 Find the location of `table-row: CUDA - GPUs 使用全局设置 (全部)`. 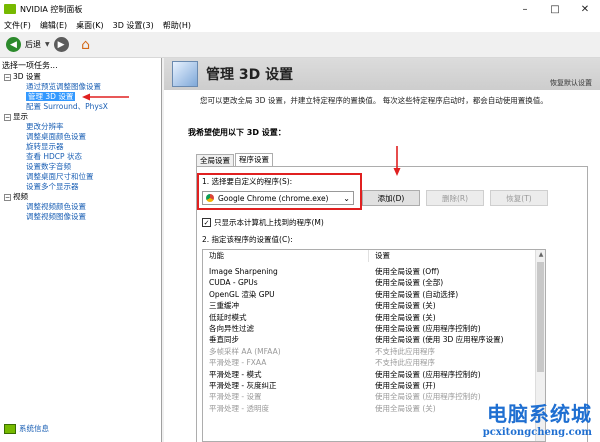

table-row: CUDA - GPUs 使用全局设置 (全部) is located at coordinates (374, 282).